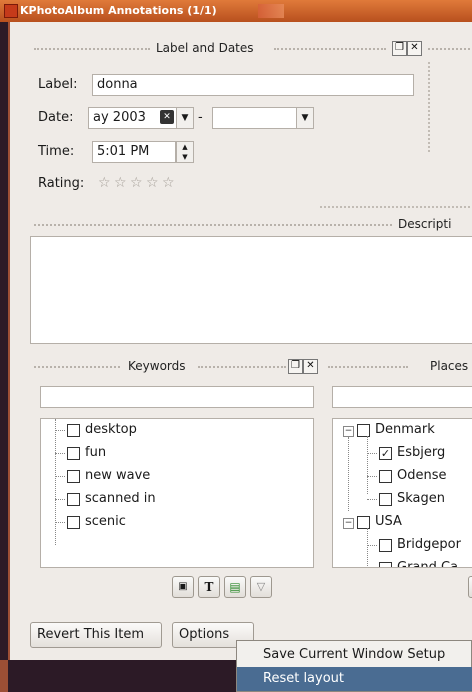 This screenshot has width=472, height=692. What do you see at coordinates (111, 429) in the screenshot?
I see `list-item-label: desktop` at bounding box center [111, 429].